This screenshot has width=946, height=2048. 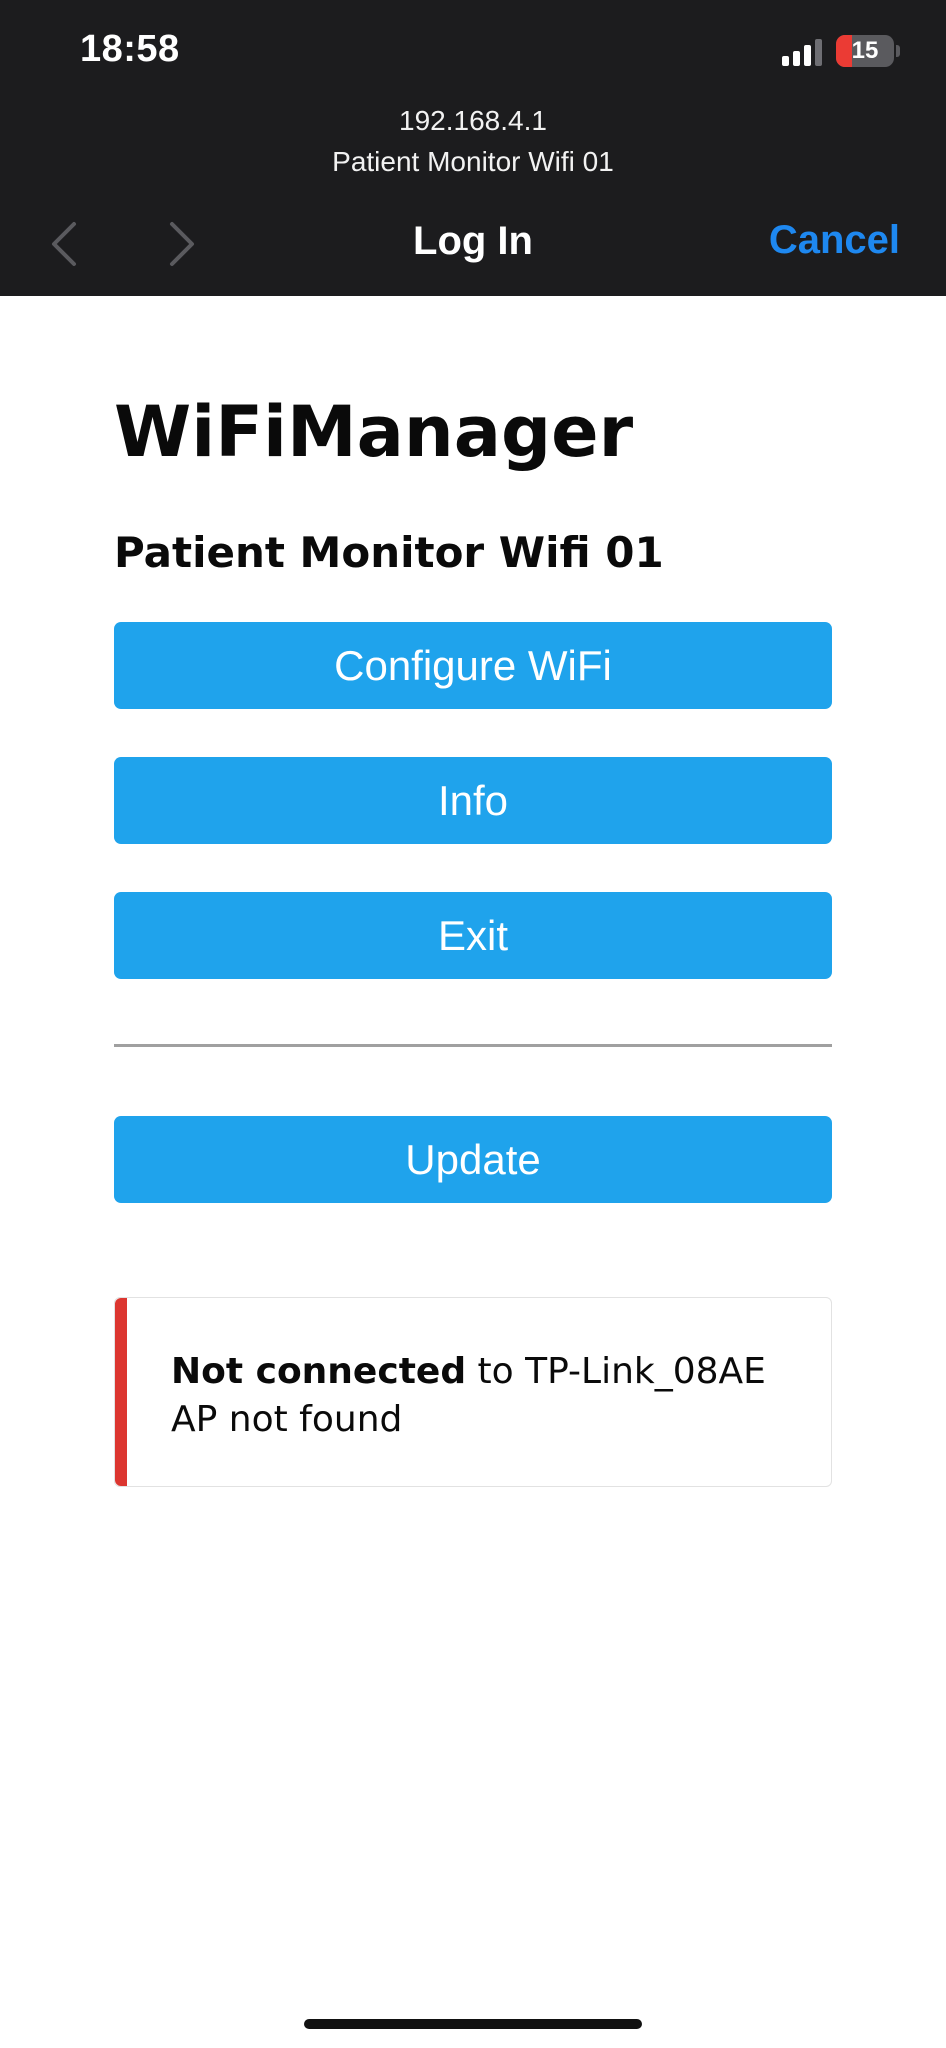 I want to click on battery-icon: 15, so click(x=865, y=51).